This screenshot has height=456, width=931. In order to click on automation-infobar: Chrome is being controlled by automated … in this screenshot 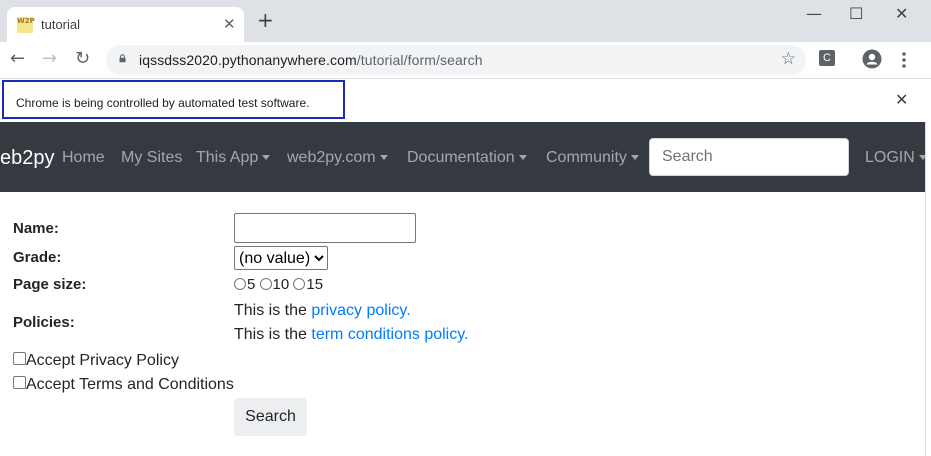, I will do `click(465, 100)`.